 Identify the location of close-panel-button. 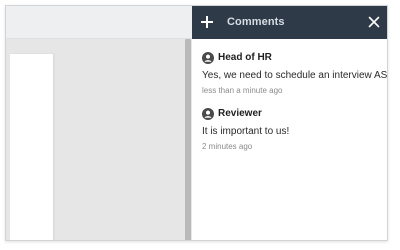
(374, 22).